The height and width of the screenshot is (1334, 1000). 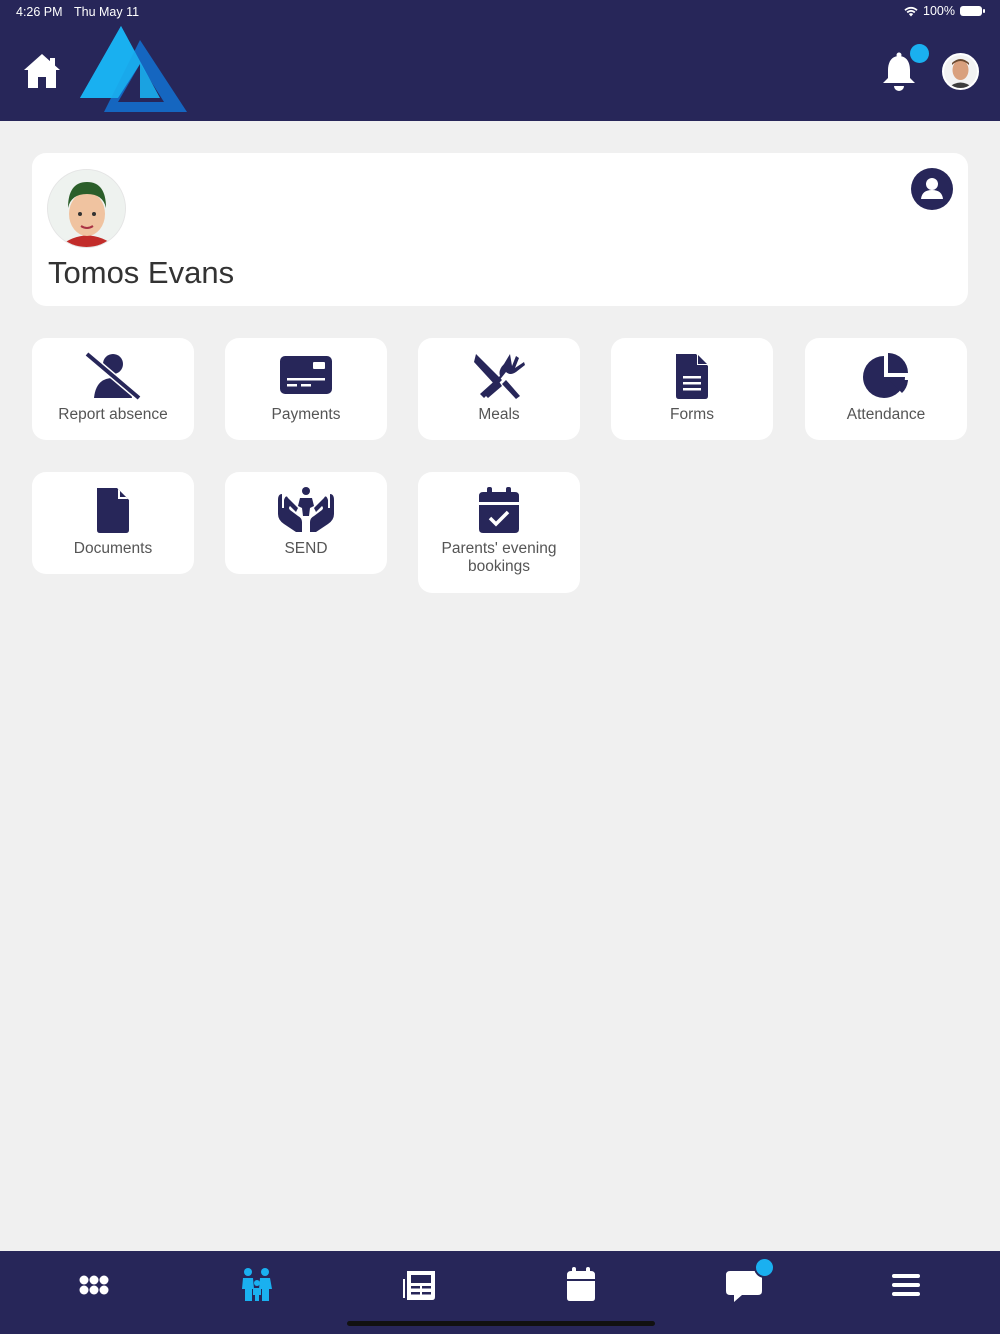 I want to click on status-time: 4:26 PM, so click(x=39, y=12).